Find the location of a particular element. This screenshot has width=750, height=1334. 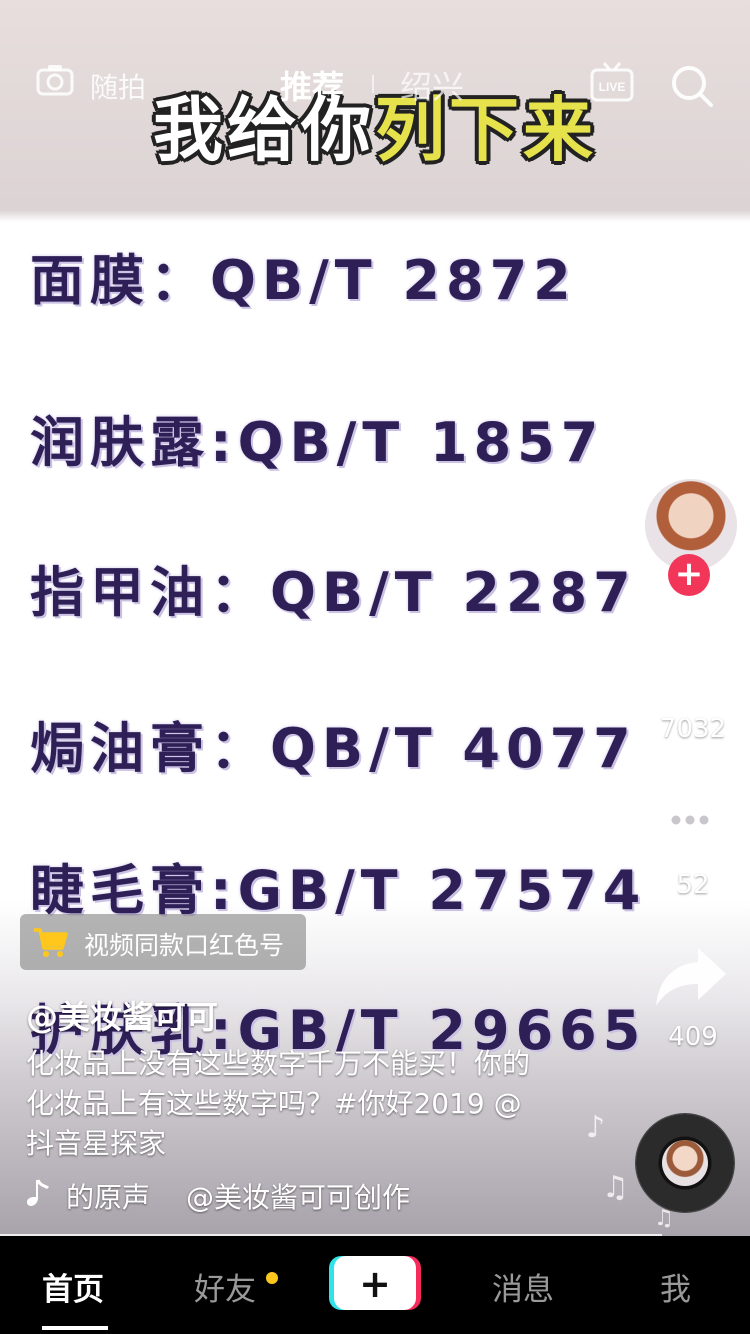

camera-icon is located at coordinates (55, 80).